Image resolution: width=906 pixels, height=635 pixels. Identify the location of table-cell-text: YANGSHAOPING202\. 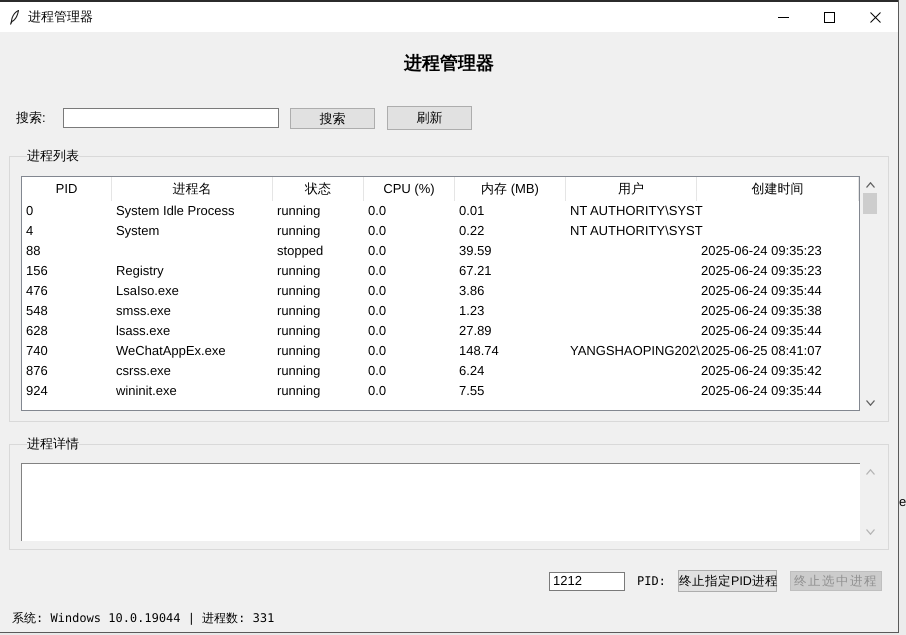
(634, 351).